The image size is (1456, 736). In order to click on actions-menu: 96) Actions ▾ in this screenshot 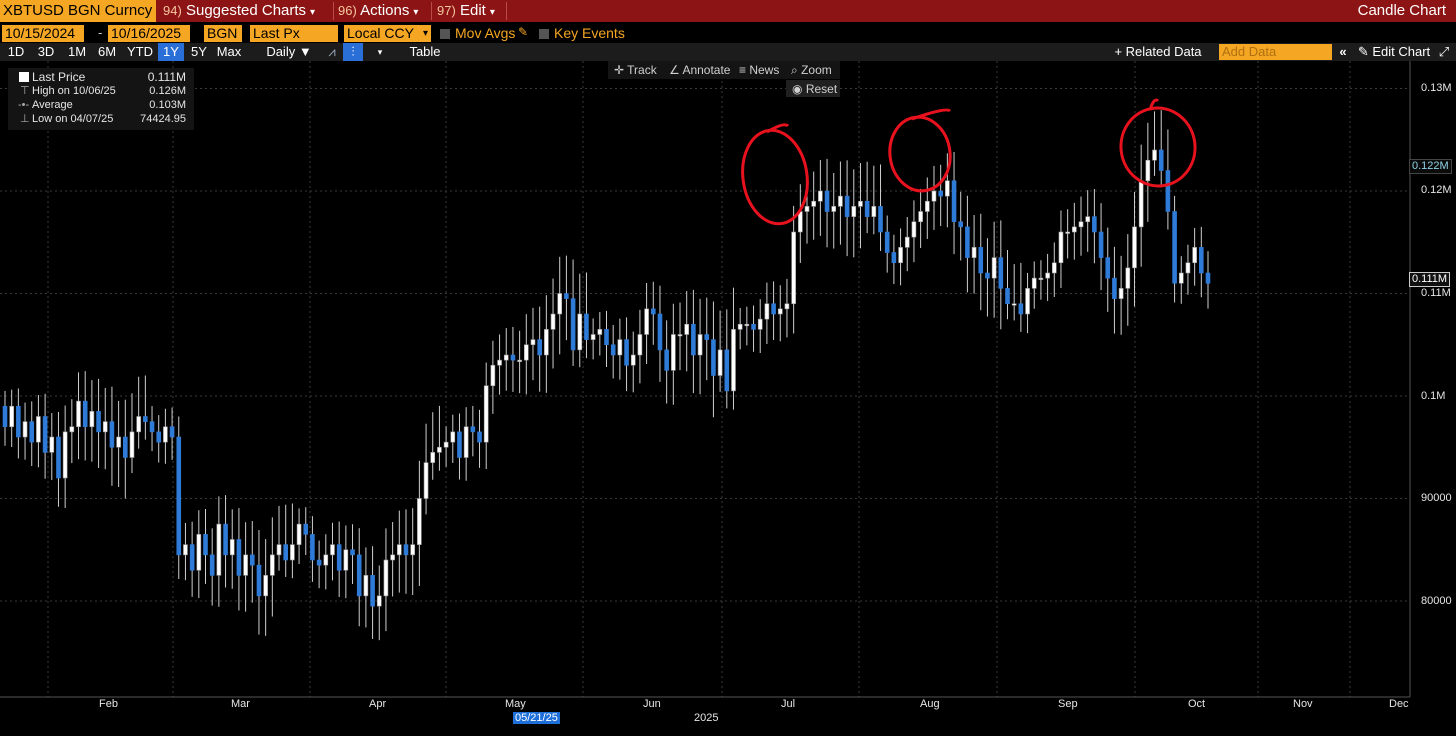, I will do `click(378, 11)`.